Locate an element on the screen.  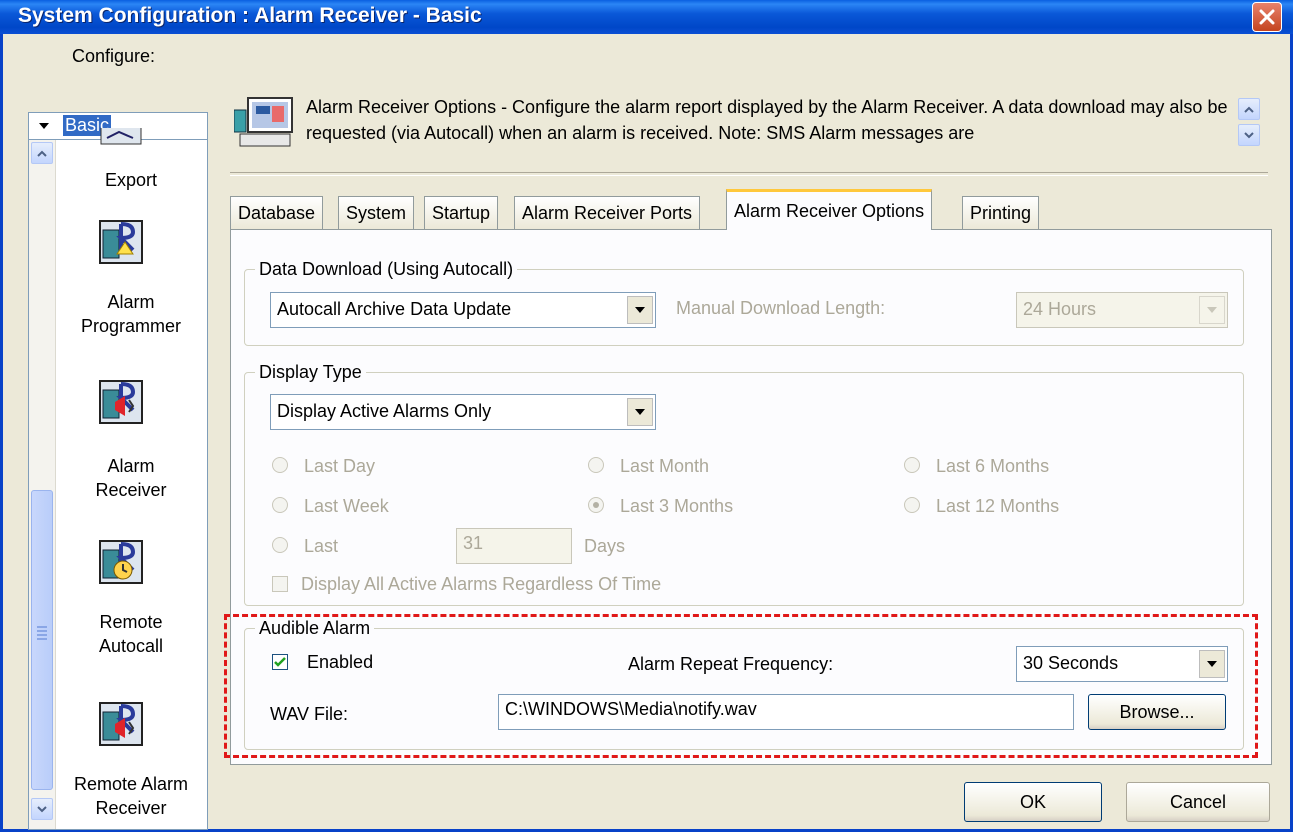
sidebar-item-label: Remote is located at coordinates (131, 622).